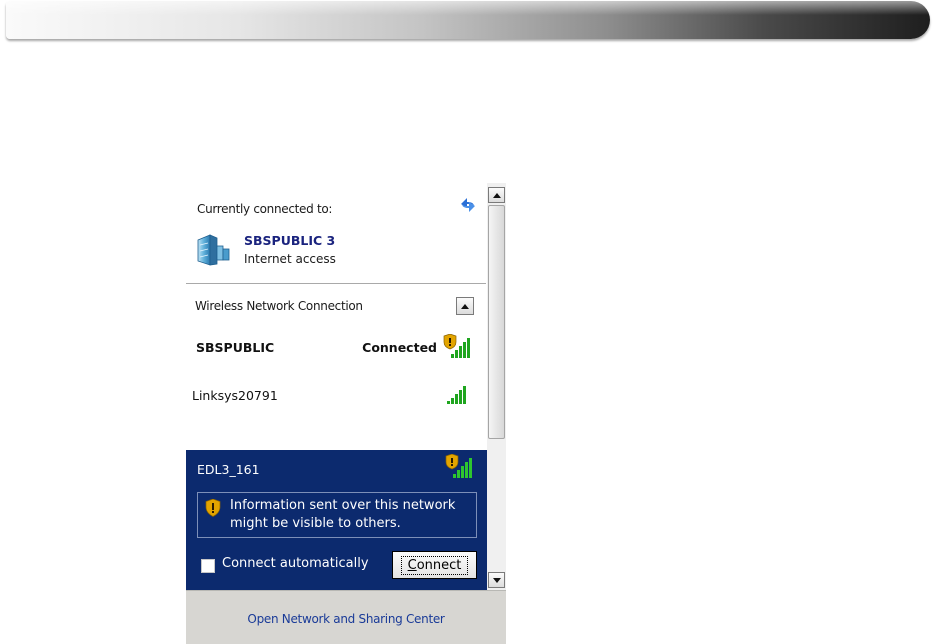 The image size is (936, 644). I want to click on connect-automatically-label: Connect automatically, so click(295, 563).